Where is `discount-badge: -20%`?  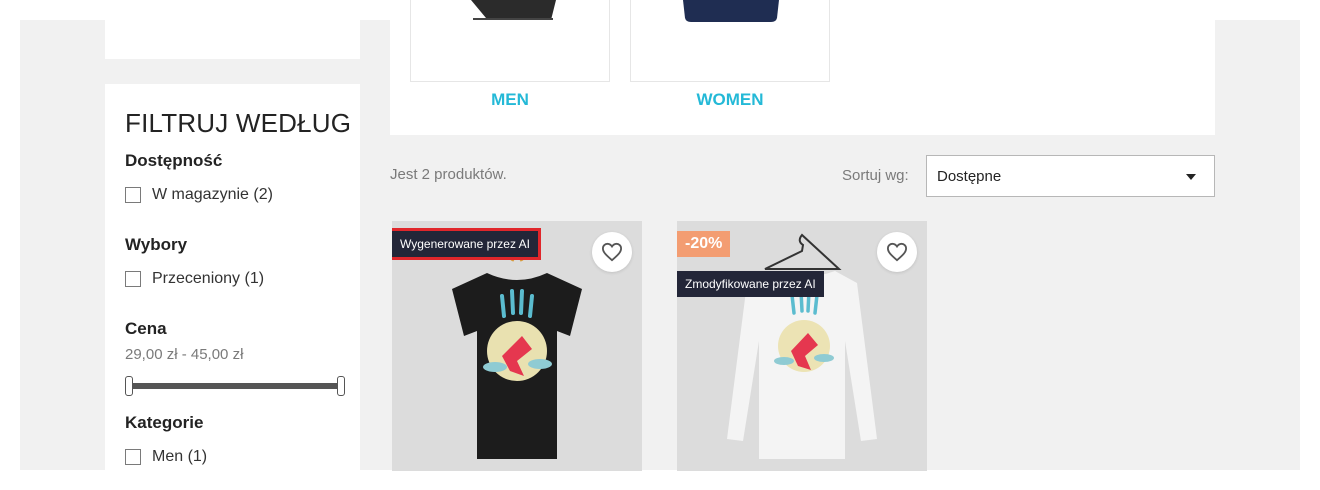 discount-badge: -20% is located at coordinates (704, 244).